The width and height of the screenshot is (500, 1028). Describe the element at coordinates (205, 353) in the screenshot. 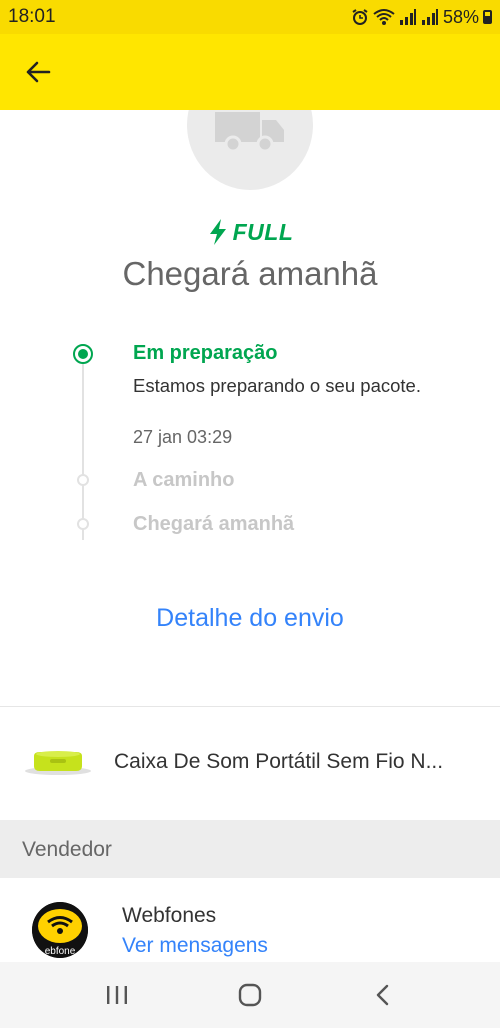

I see `timeline-step-label: Em preparação` at that location.